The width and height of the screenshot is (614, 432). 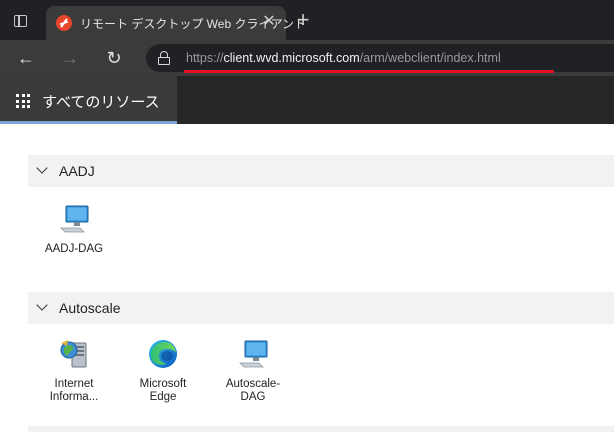 I want to click on group-header-aadj: AADJ, so click(x=321, y=171).